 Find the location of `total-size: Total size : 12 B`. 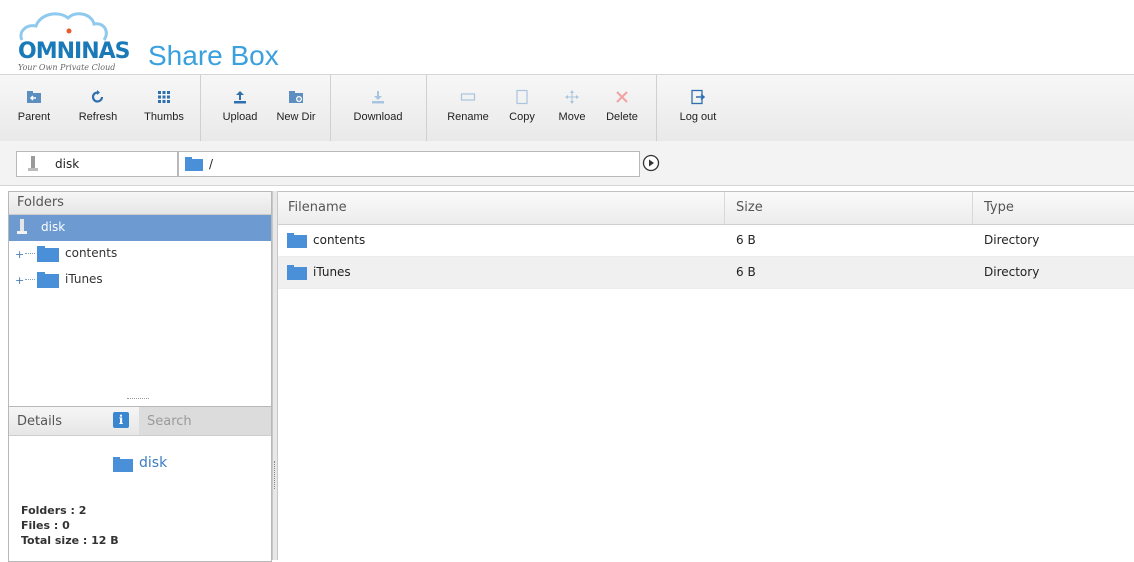

total-size: Total size : 12 B is located at coordinates (70, 540).